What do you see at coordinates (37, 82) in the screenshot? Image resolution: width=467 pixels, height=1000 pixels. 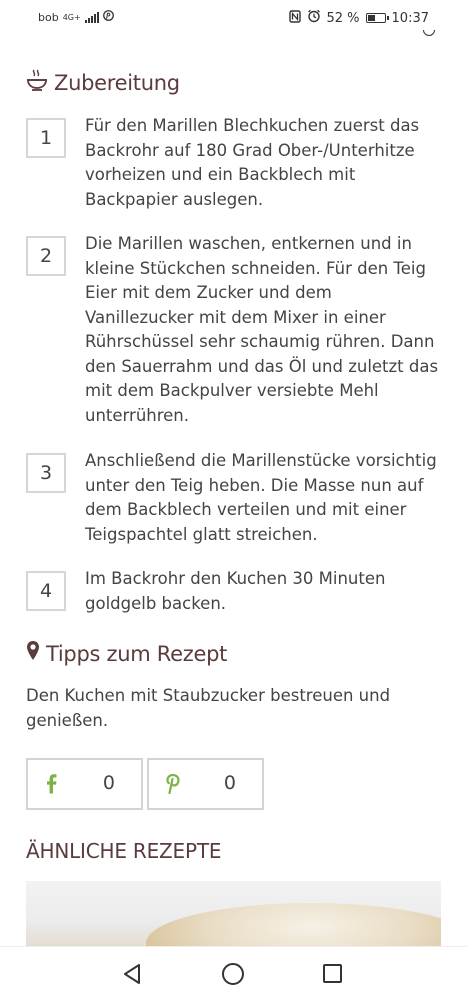 I see `dish-icon` at bounding box center [37, 82].